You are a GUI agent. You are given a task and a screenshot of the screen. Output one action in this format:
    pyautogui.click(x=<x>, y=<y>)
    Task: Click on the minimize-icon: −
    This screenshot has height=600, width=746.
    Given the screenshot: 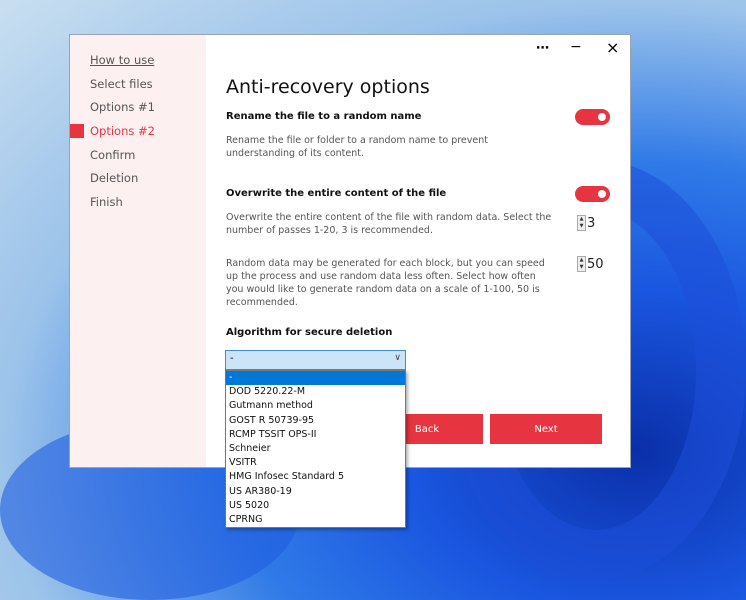 What is the action you would take?
    pyautogui.click(x=576, y=47)
    